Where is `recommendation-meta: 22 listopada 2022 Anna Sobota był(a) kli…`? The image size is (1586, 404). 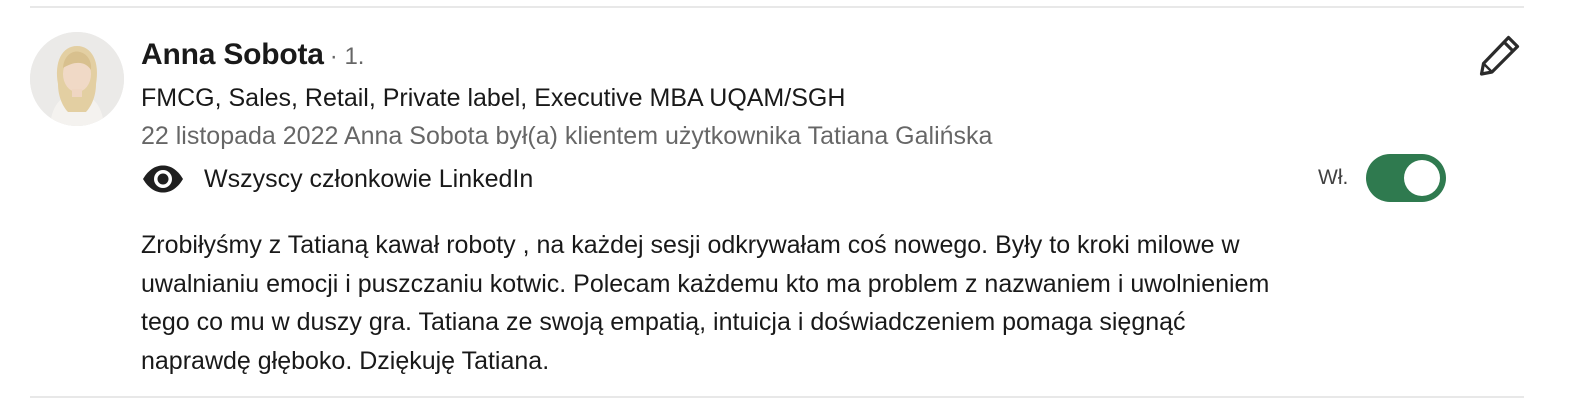
recommendation-meta: 22 listopada 2022 Anna Sobota był(a) kli… is located at coordinates (567, 136).